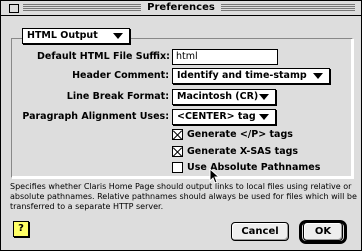 The image size is (362, 251). What do you see at coordinates (216, 116) in the screenshot?
I see `paragraph-align-value: <CENTER> tag` at bounding box center [216, 116].